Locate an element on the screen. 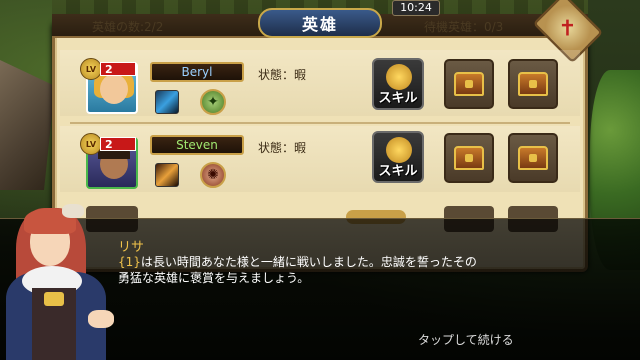 The width and height of the screenshot is (640, 360). dialogue-line-2: 勇猛な英雄に褒賞を与えましょう。 is located at coordinates (214, 278).